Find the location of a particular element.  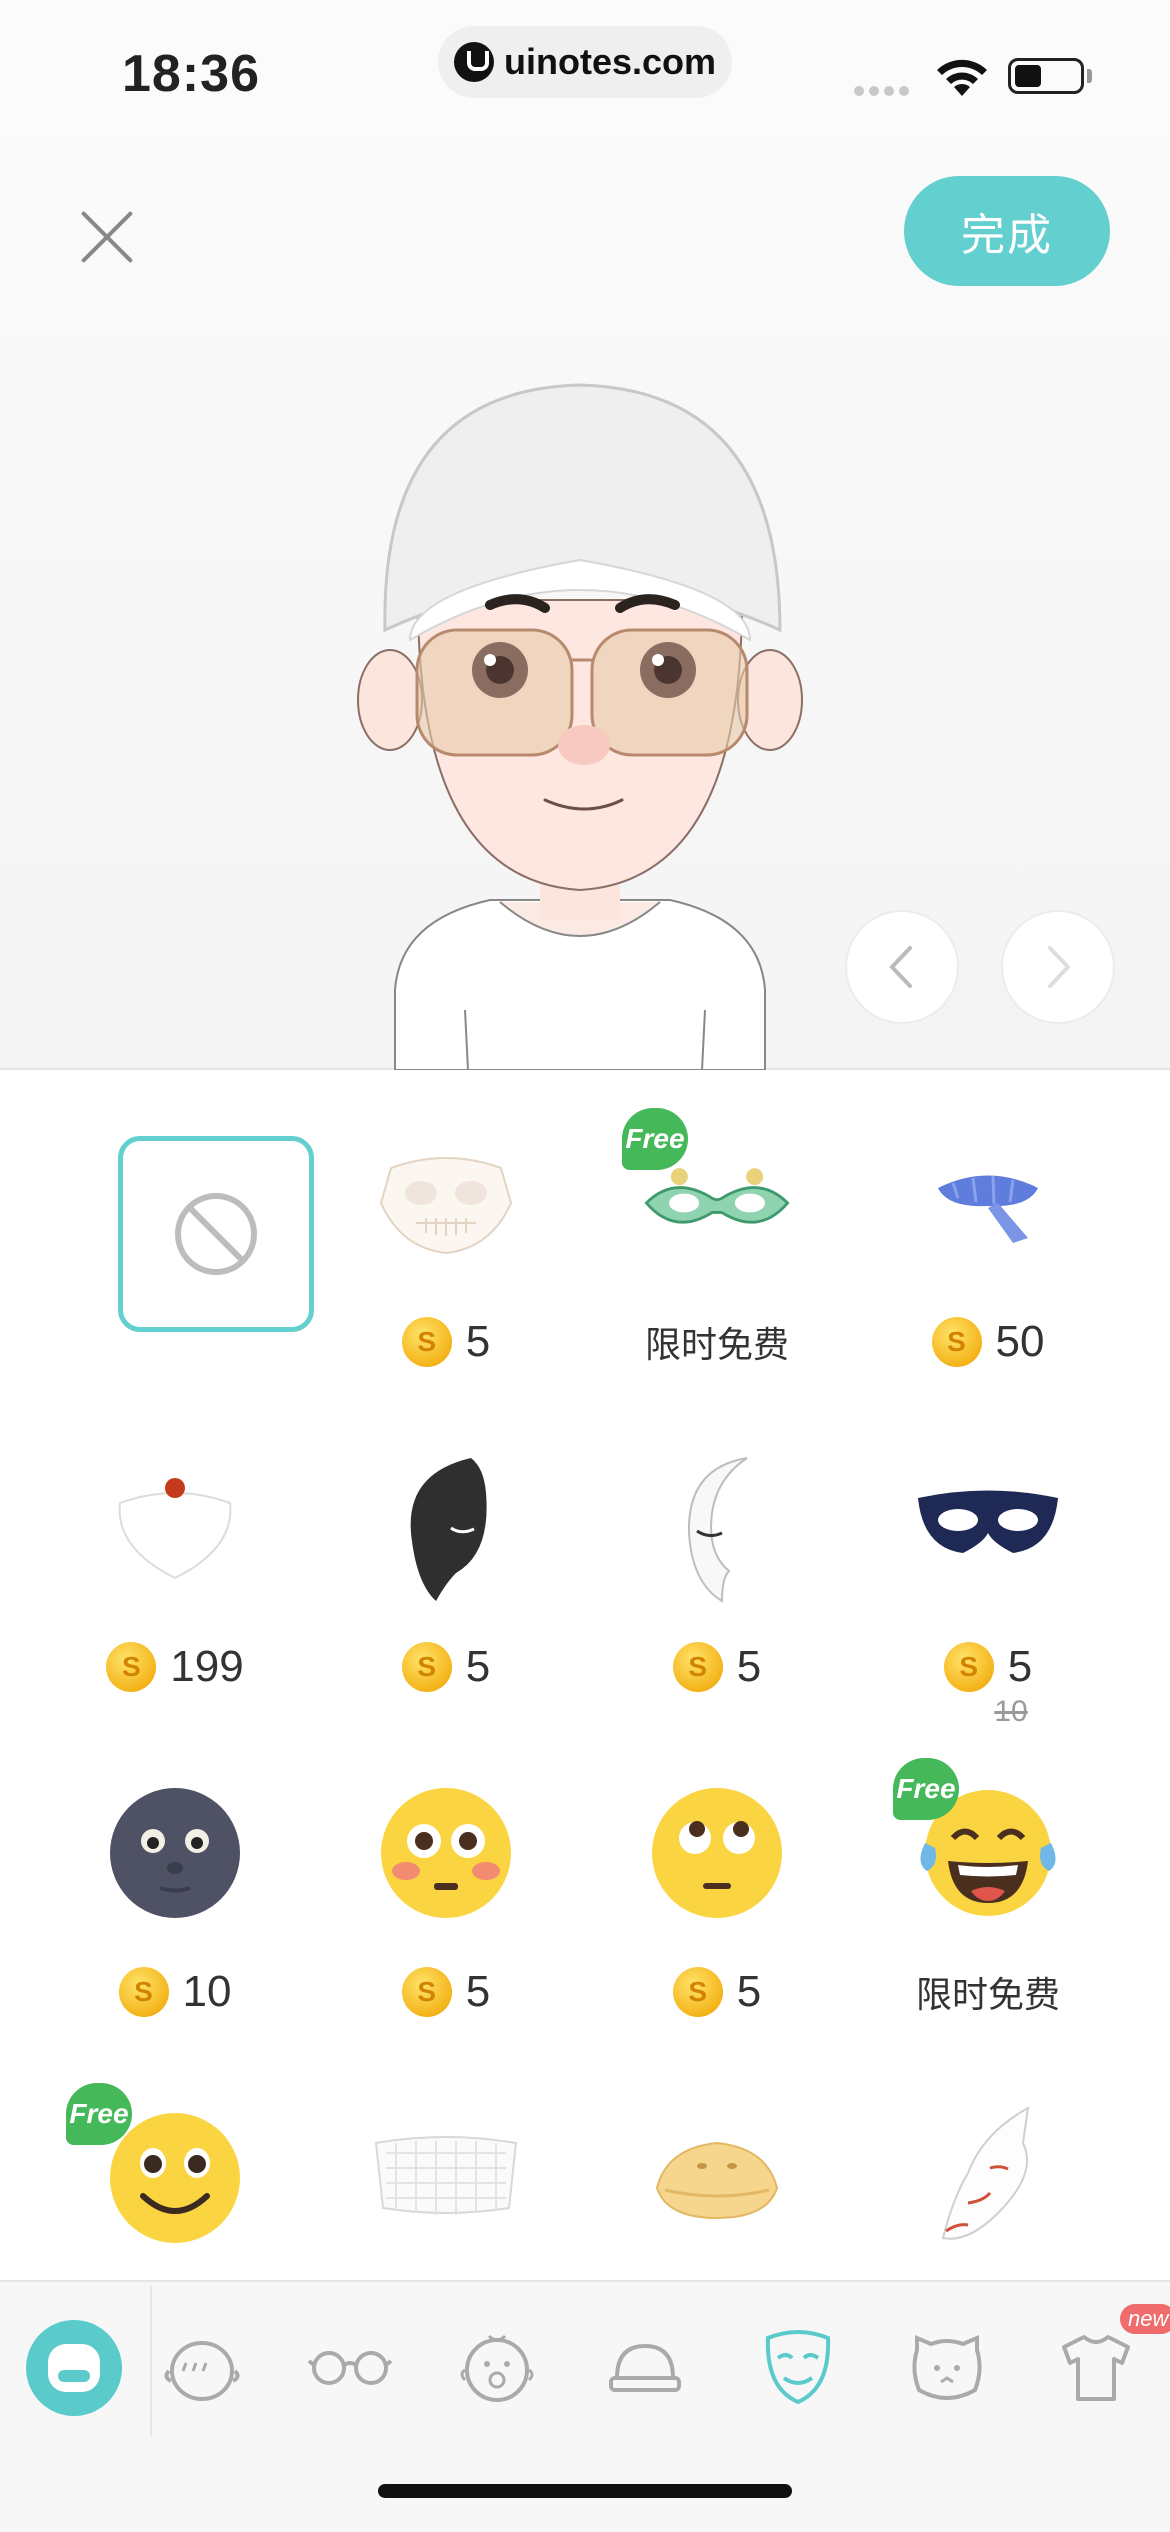

previous-button is located at coordinates (902, 967).